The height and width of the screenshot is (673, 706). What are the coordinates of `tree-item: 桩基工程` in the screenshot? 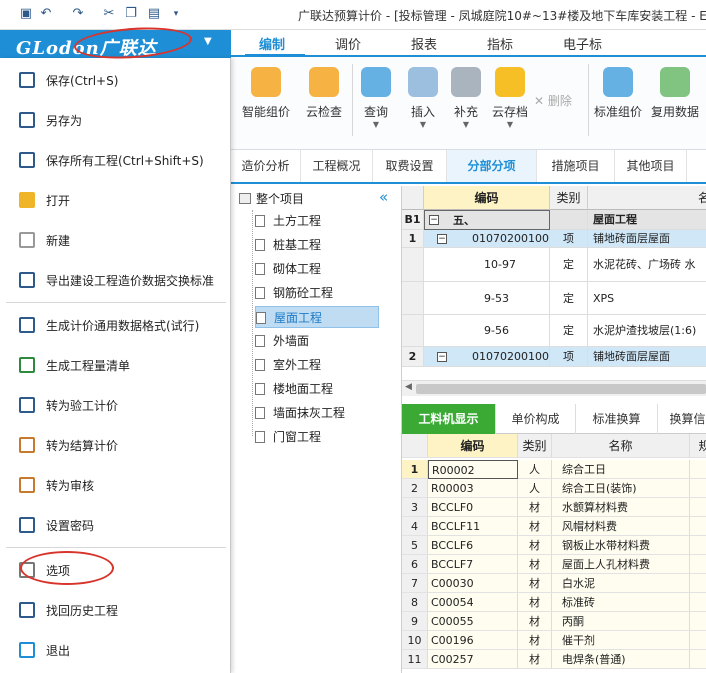 It's located at (288, 245).